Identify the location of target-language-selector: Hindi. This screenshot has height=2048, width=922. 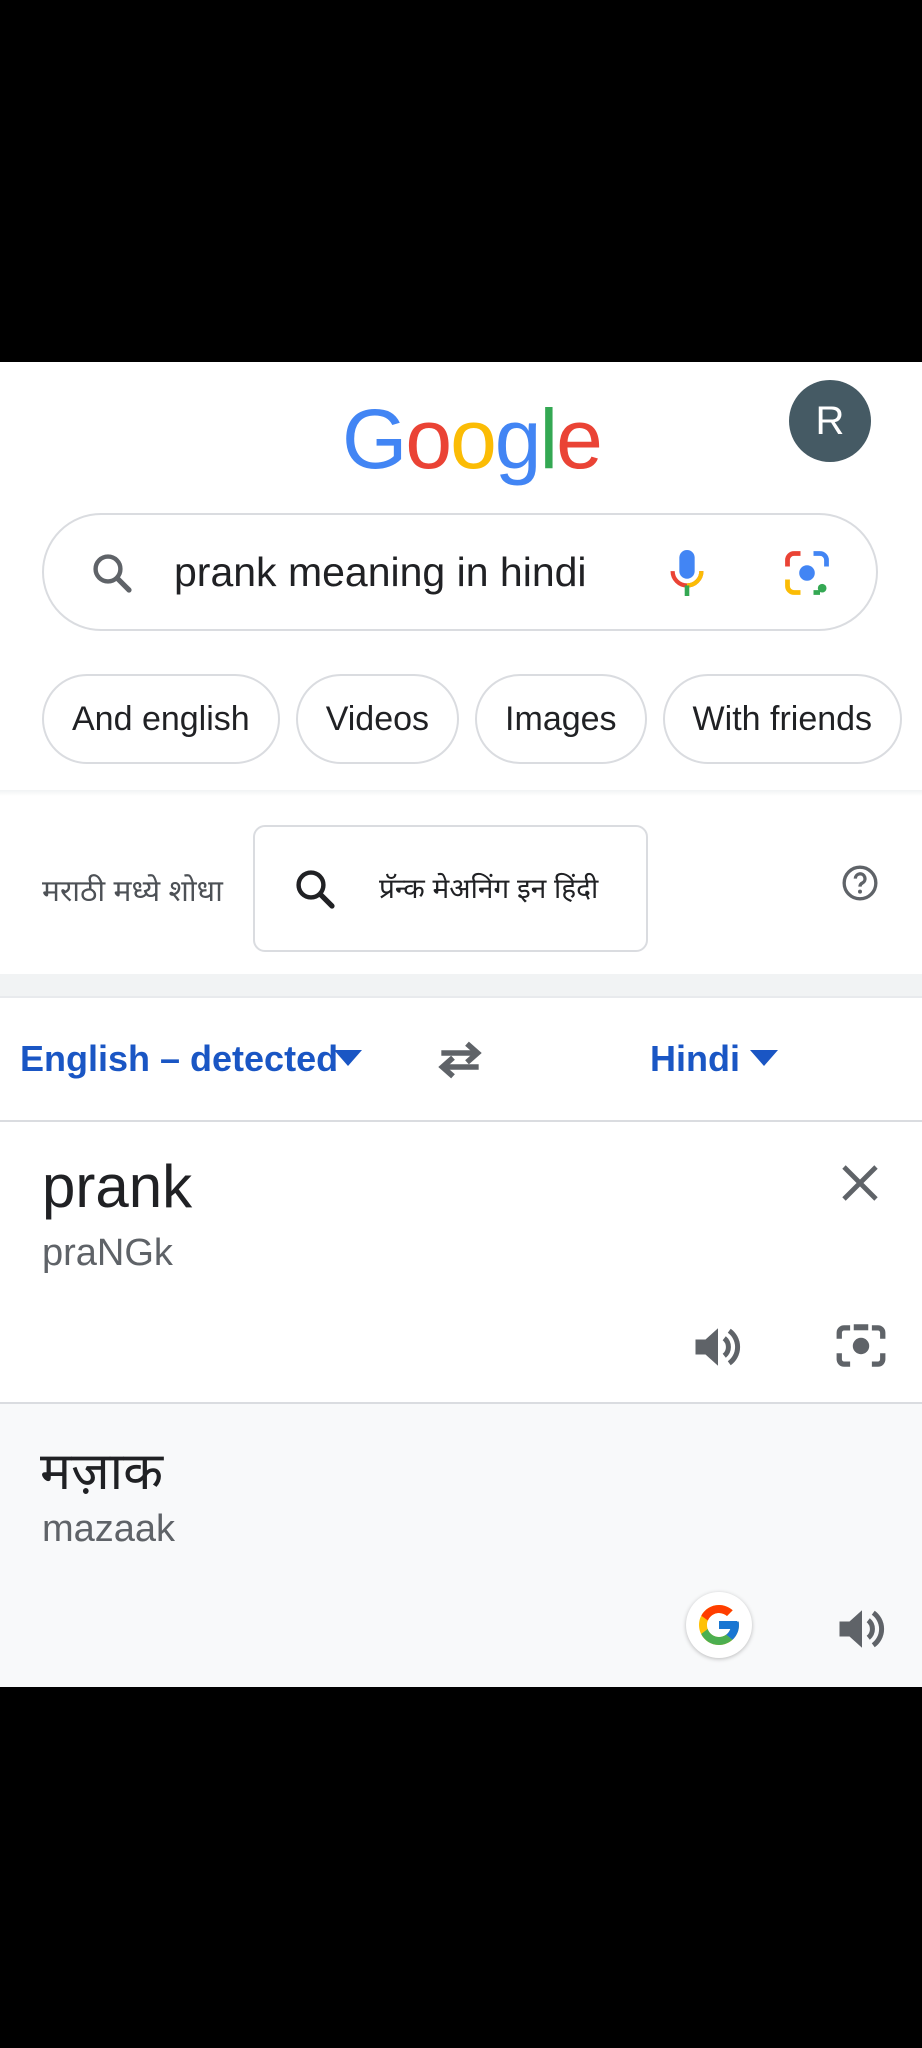
(695, 1059).